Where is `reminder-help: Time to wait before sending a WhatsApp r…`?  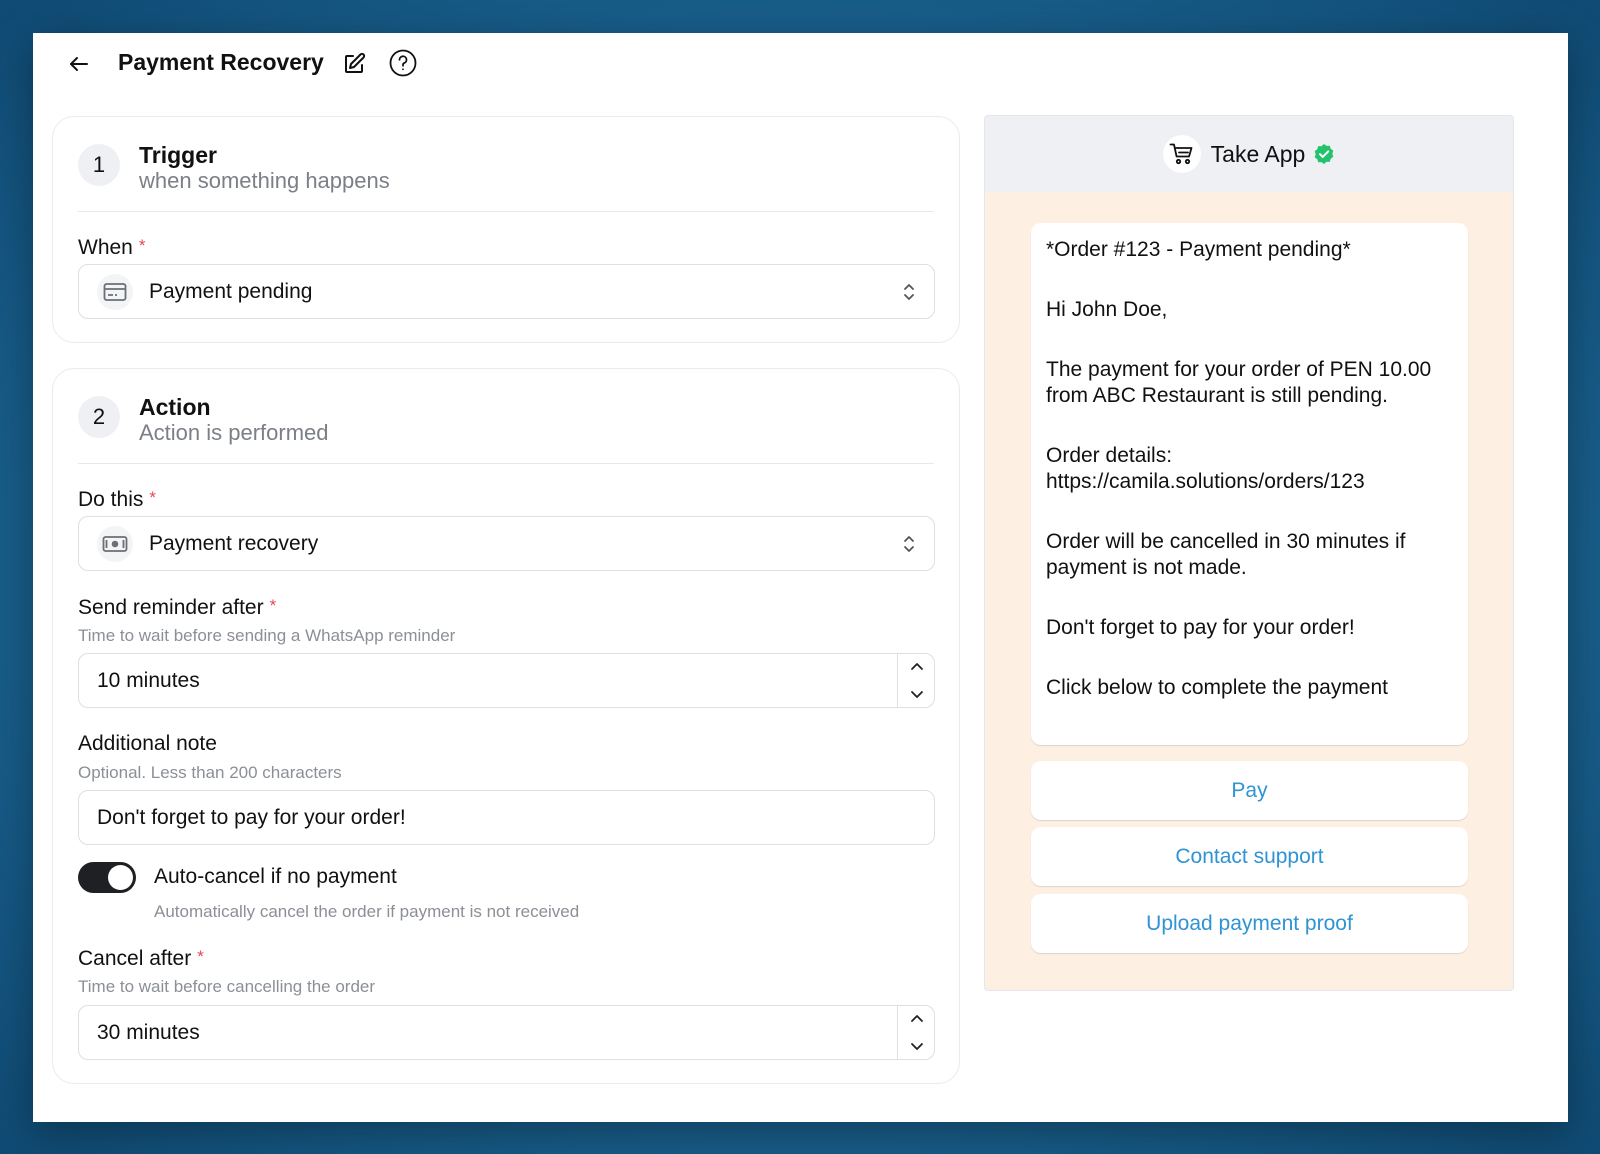 reminder-help: Time to wait before sending a WhatsApp r… is located at coordinates (267, 635).